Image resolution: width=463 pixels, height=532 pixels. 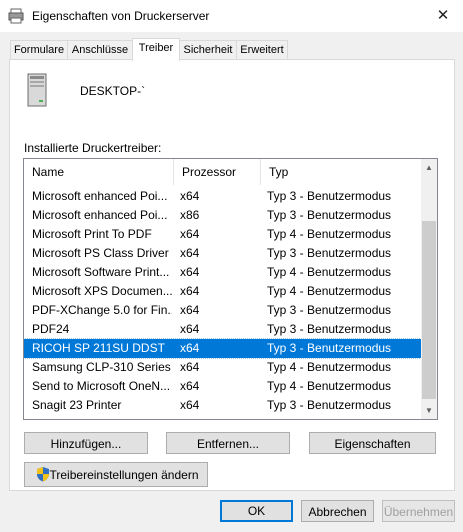 What do you see at coordinates (93, 148) in the screenshot?
I see `installed-drivers-label: Installierte Druckertreiber:` at bounding box center [93, 148].